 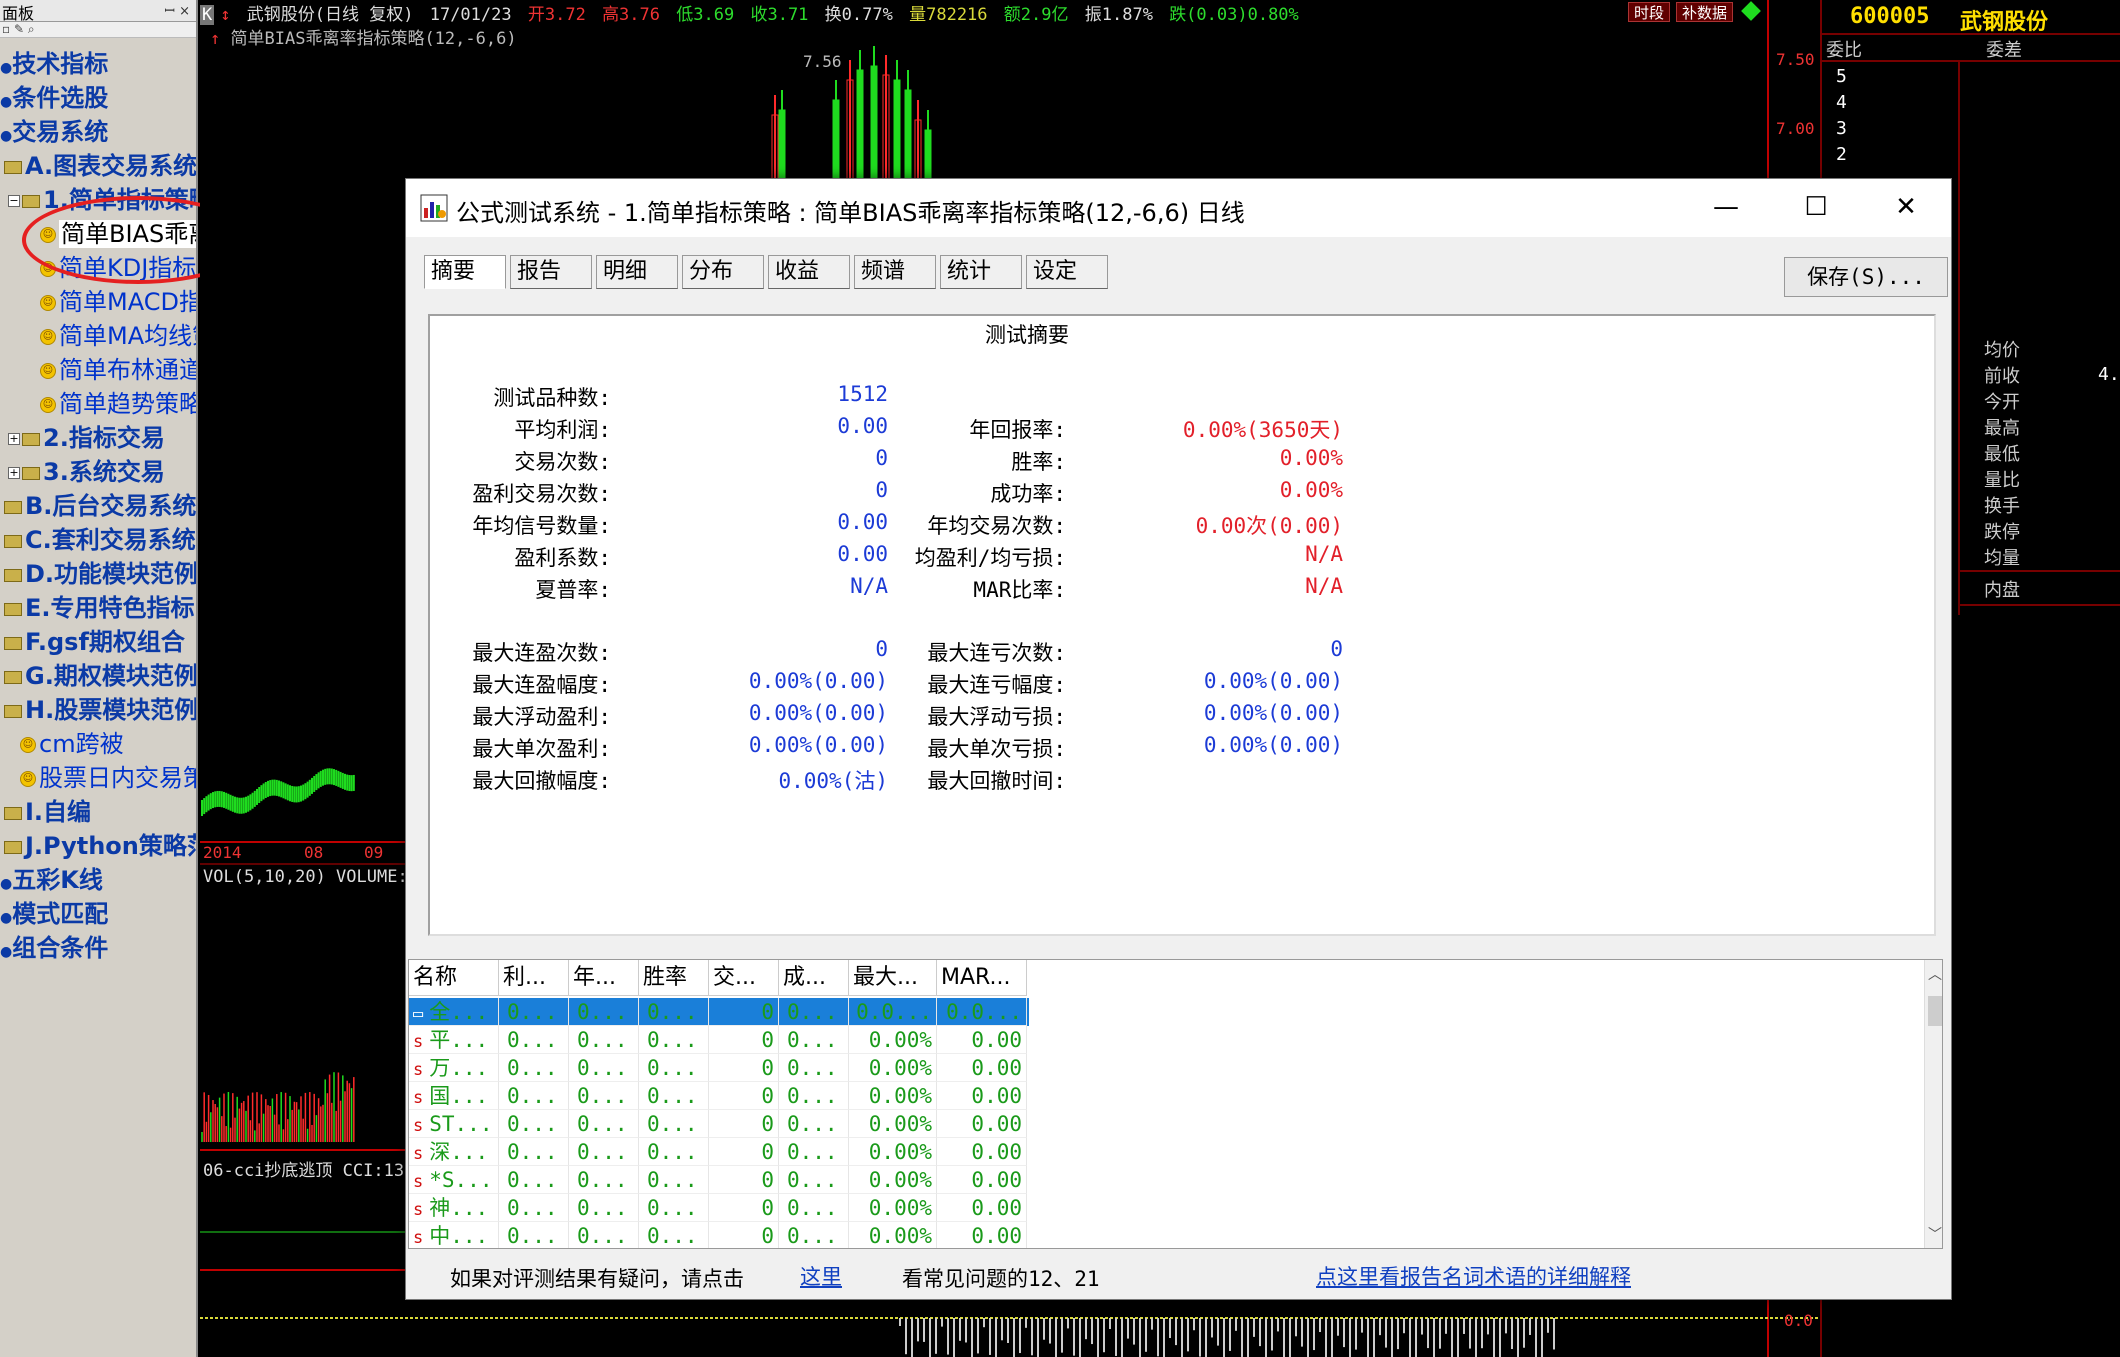 What do you see at coordinates (177, 10) in the screenshot?
I see `pin-icon: ꟷ ×` at bounding box center [177, 10].